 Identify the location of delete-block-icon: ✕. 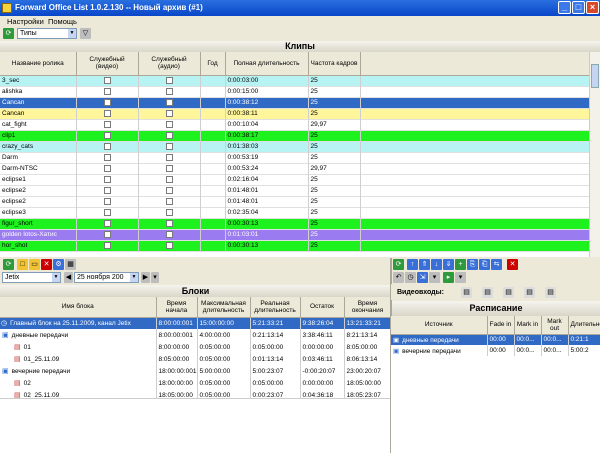
(46, 264).